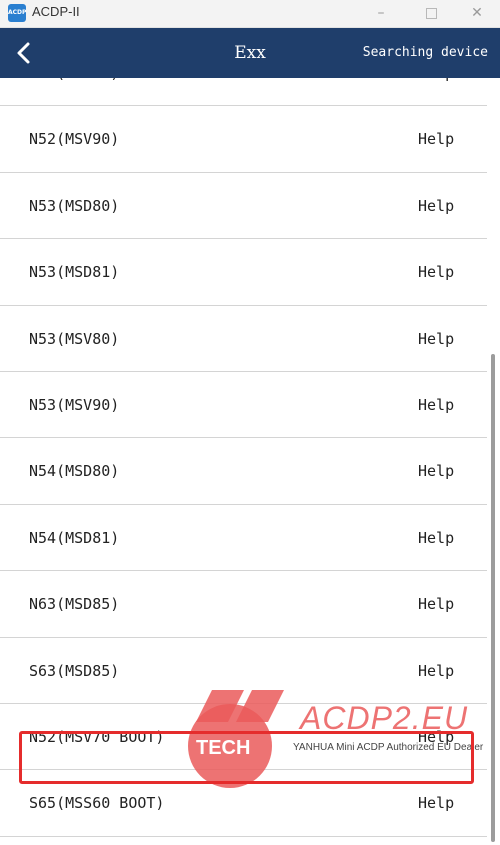  What do you see at coordinates (56, 11) in the screenshot?
I see `window-title: ACDP-II` at bounding box center [56, 11].